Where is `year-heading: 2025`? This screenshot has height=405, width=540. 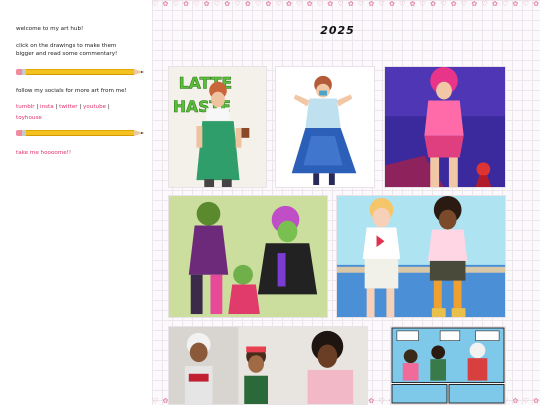
year-heading: 2025 is located at coordinates (337, 30).